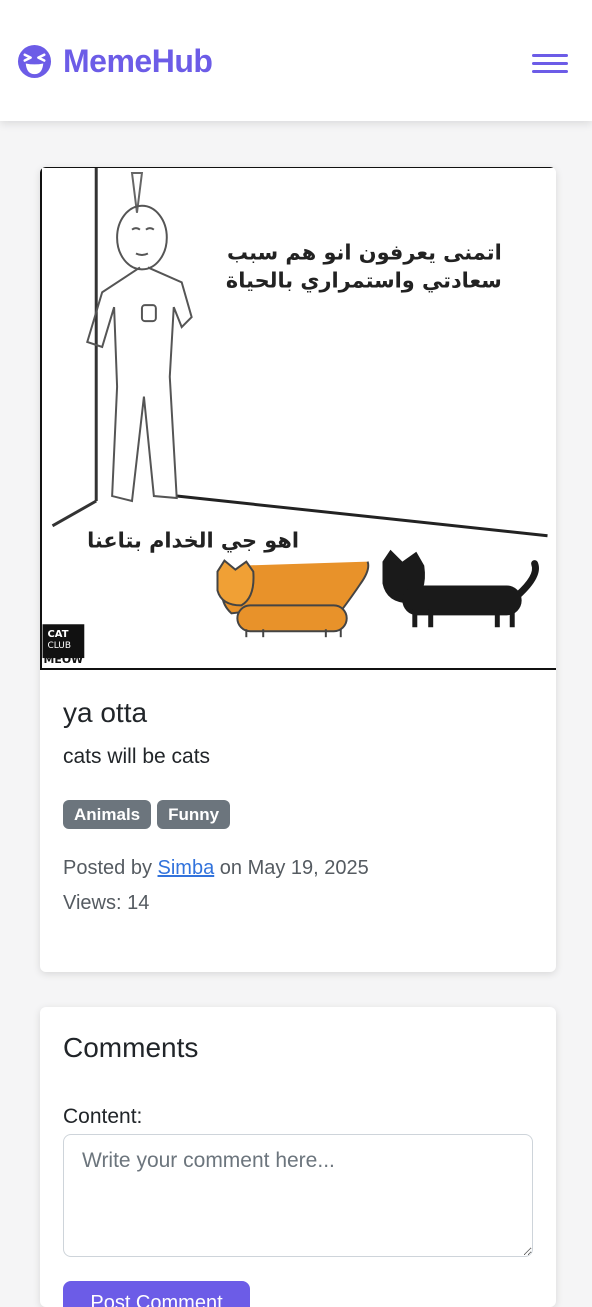  I want to click on post-date: May 19, 2025, so click(308, 868).